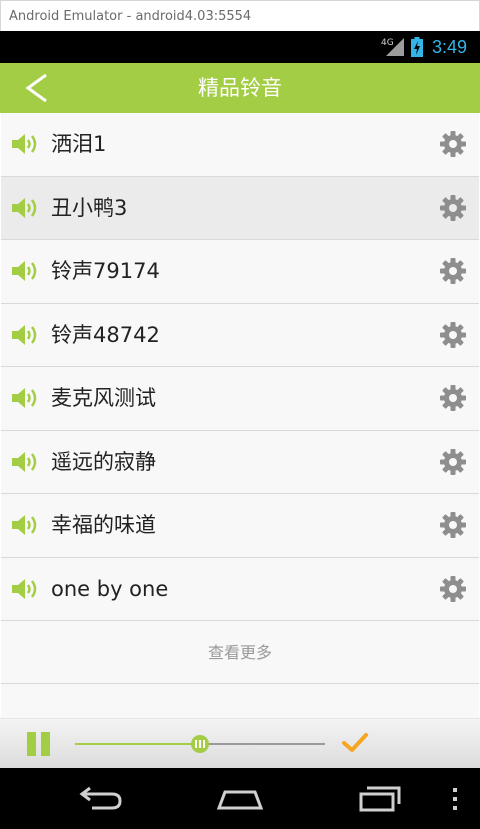 The image size is (480, 829). I want to click on status-clock: 3:49, so click(450, 47).